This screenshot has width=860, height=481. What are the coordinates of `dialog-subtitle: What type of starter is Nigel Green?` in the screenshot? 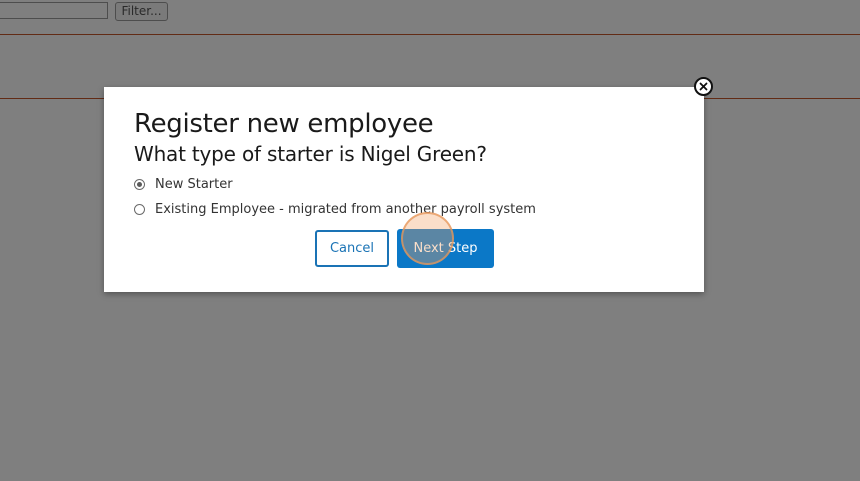 It's located at (310, 154).